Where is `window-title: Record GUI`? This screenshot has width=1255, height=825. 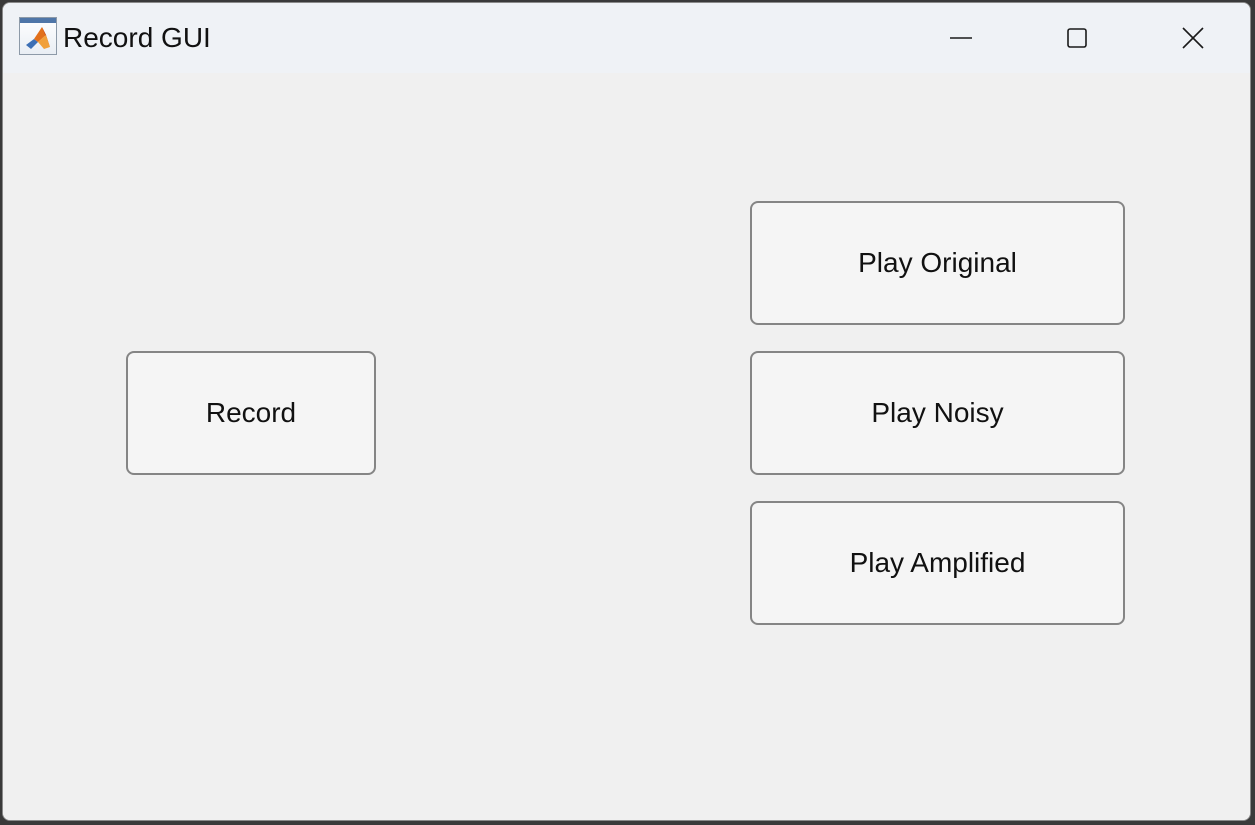
window-title: Record GUI is located at coordinates (137, 37).